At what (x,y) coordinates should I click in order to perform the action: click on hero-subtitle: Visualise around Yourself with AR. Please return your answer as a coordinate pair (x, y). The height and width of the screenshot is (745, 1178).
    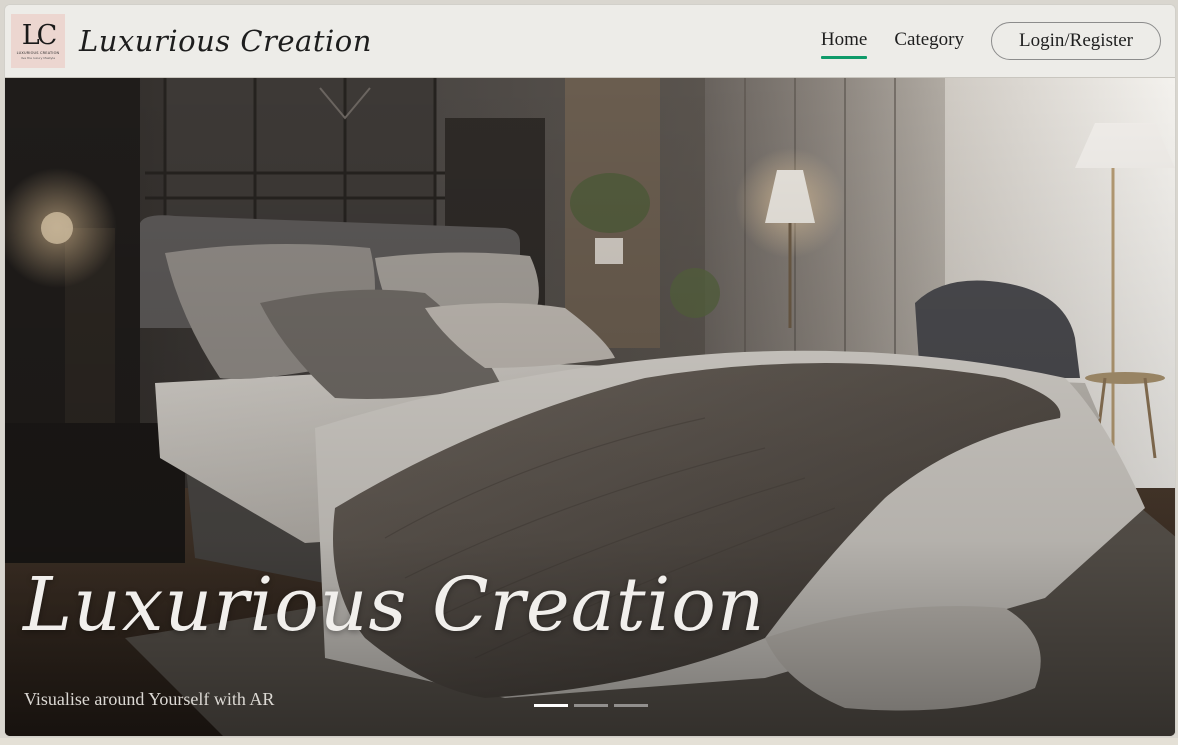
    Looking at the image, I should click on (149, 699).